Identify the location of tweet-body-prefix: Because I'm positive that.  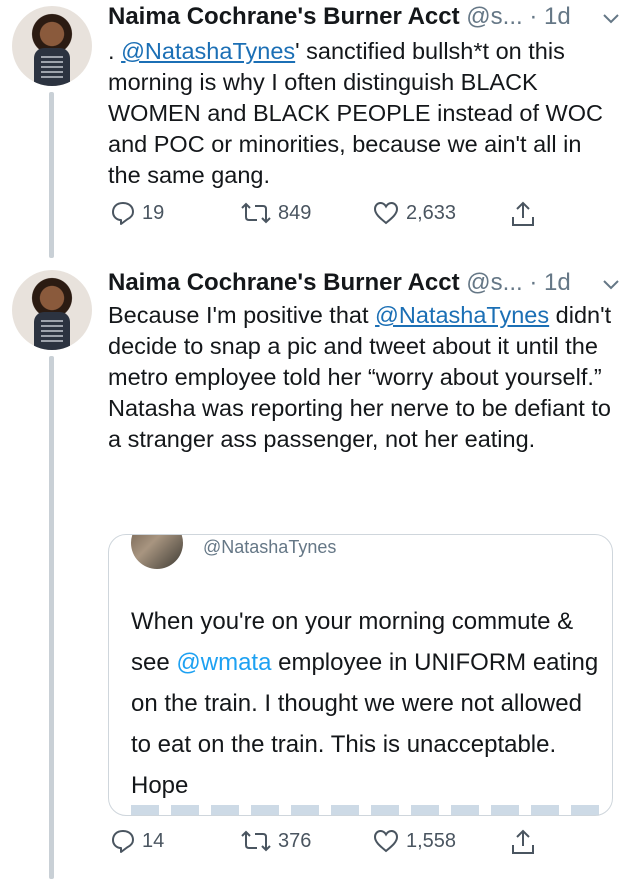
(242, 315).